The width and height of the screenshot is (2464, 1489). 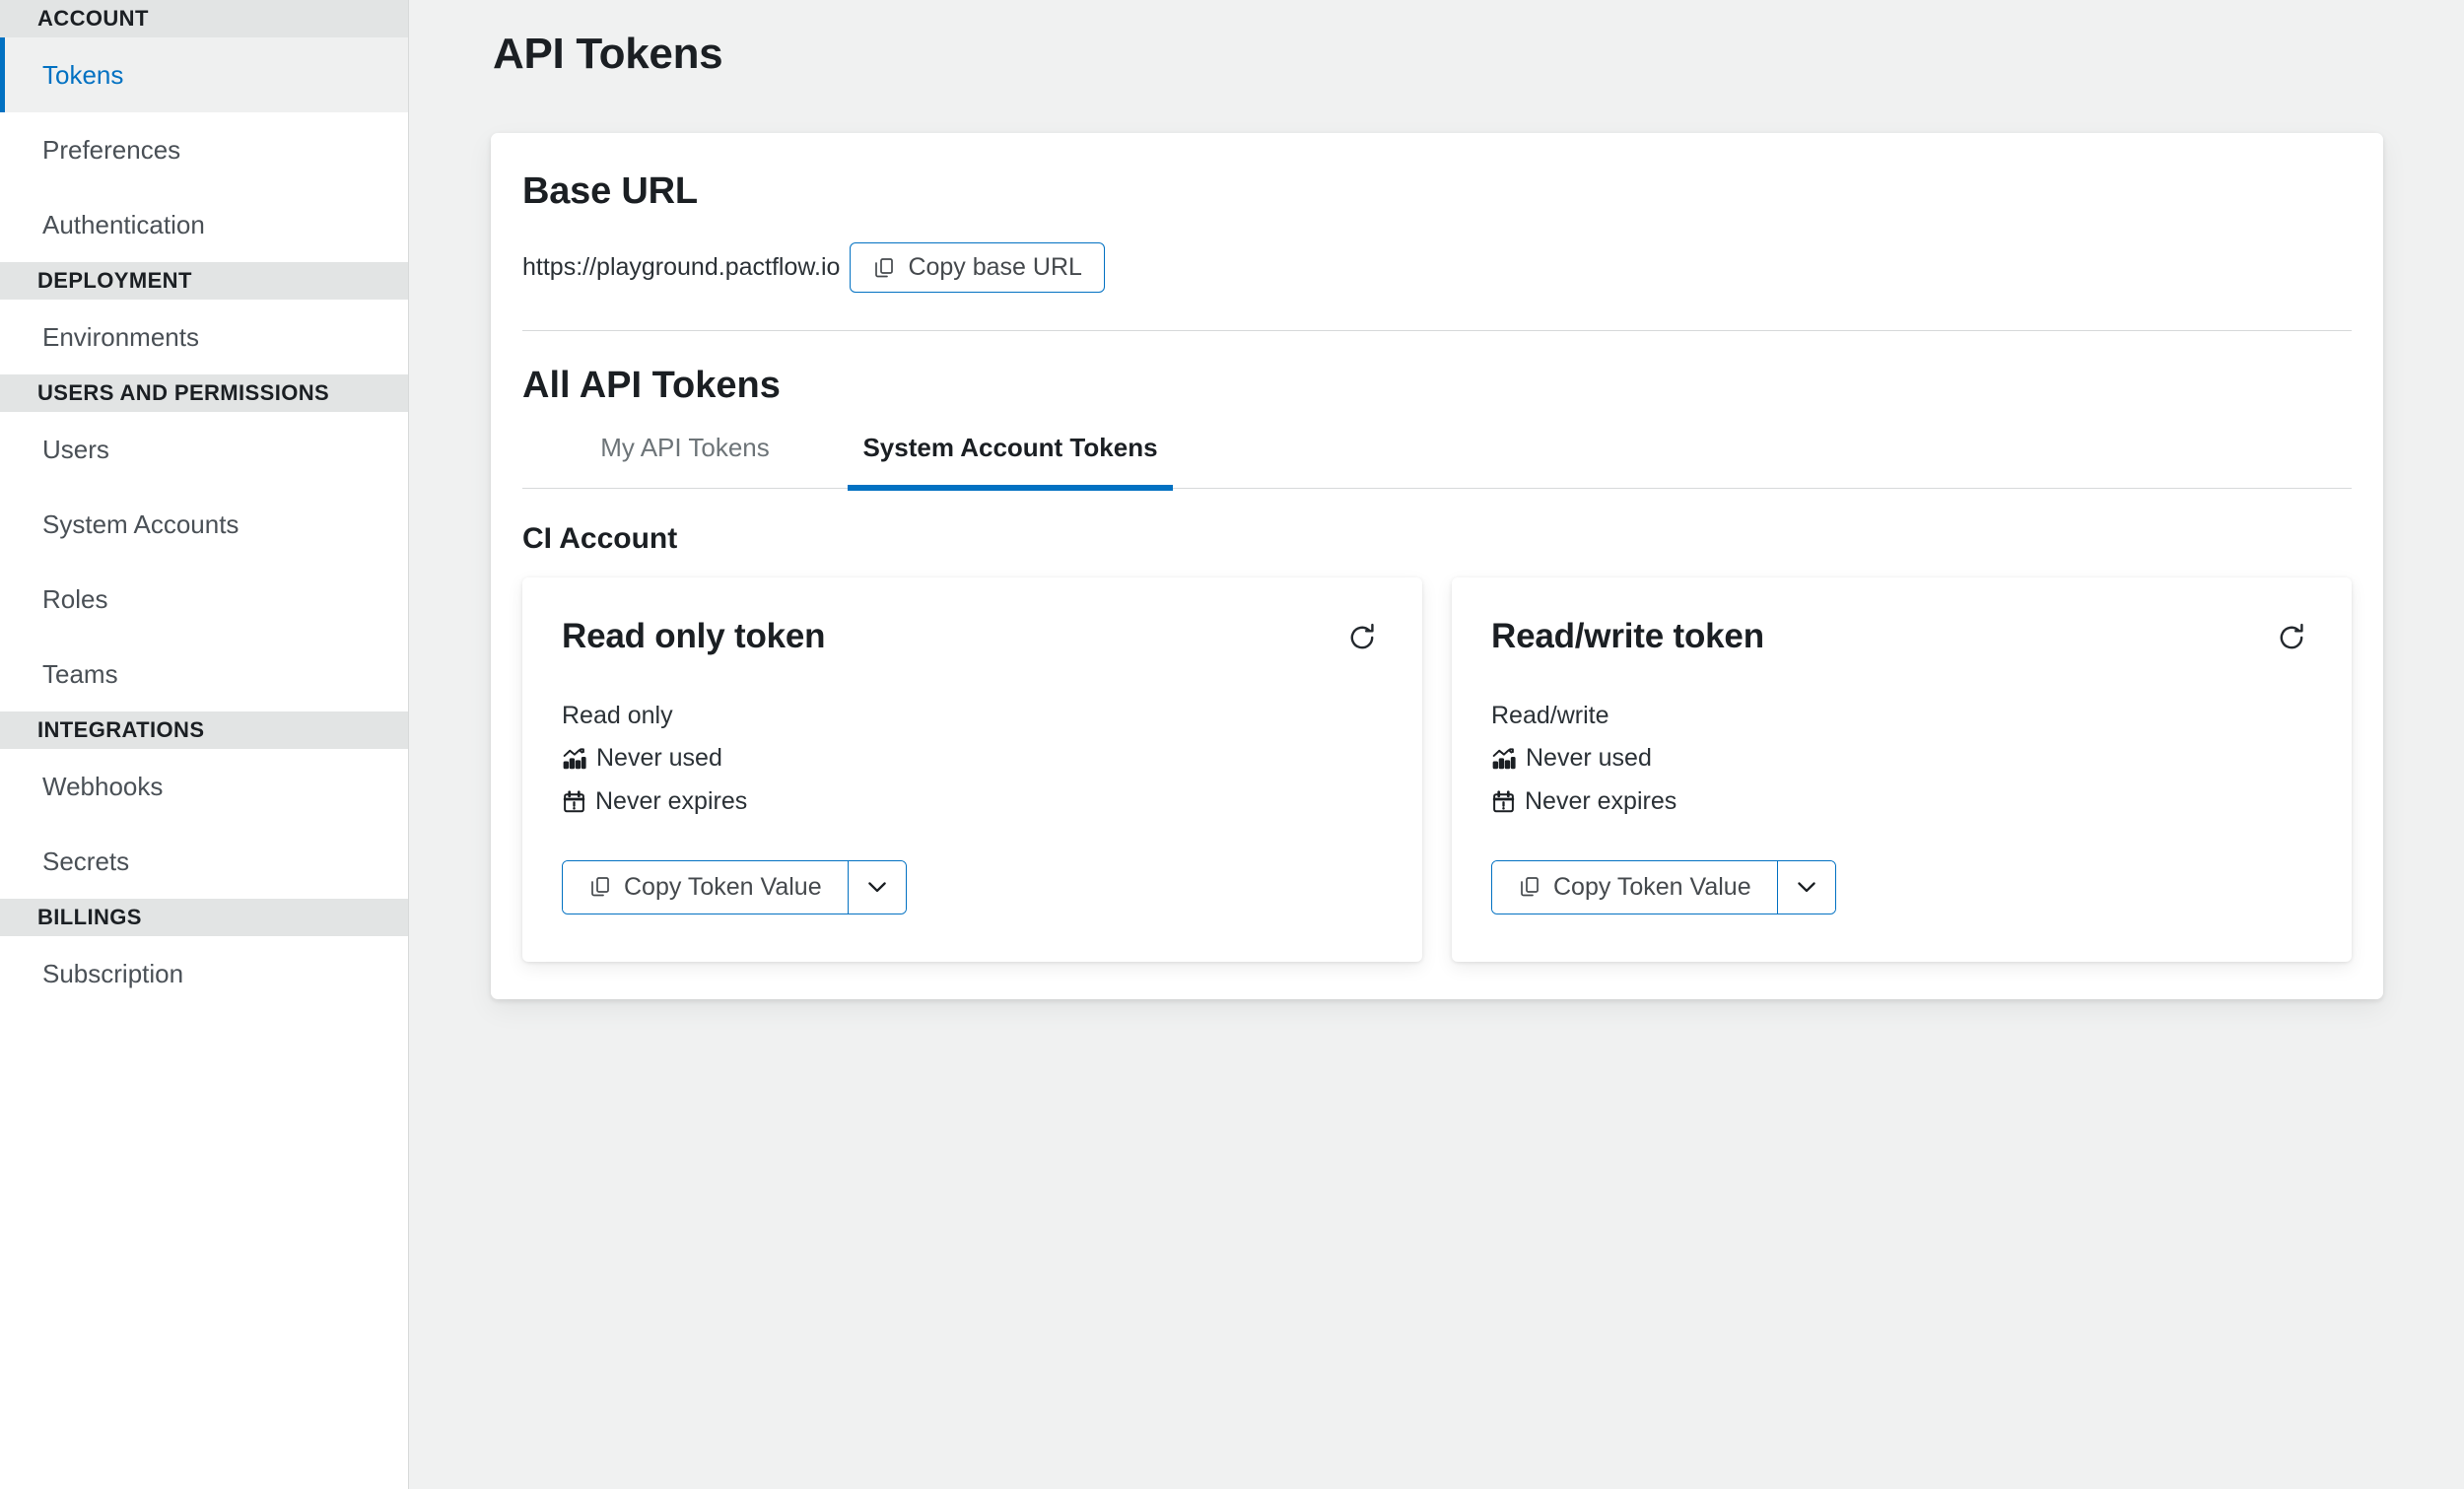 What do you see at coordinates (1901, 716) in the screenshot?
I see `token-scope-line: Read/write` at bounding box center [1901, 716].